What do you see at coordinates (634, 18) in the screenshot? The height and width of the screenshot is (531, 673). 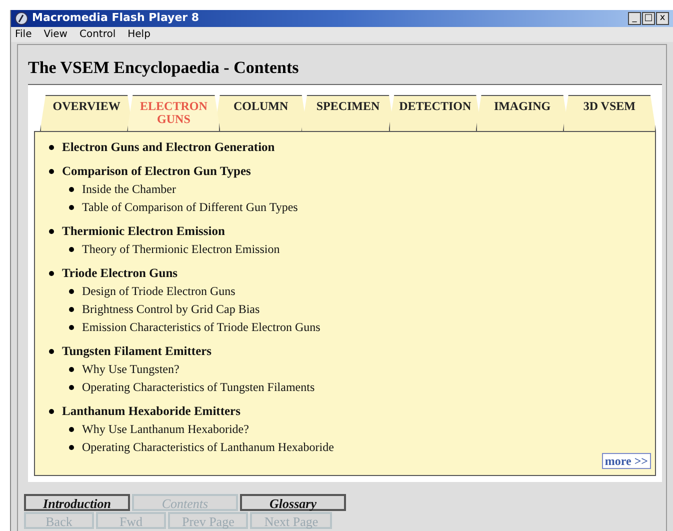 I see `window-control-button: _` at bounding box center [634, 18].